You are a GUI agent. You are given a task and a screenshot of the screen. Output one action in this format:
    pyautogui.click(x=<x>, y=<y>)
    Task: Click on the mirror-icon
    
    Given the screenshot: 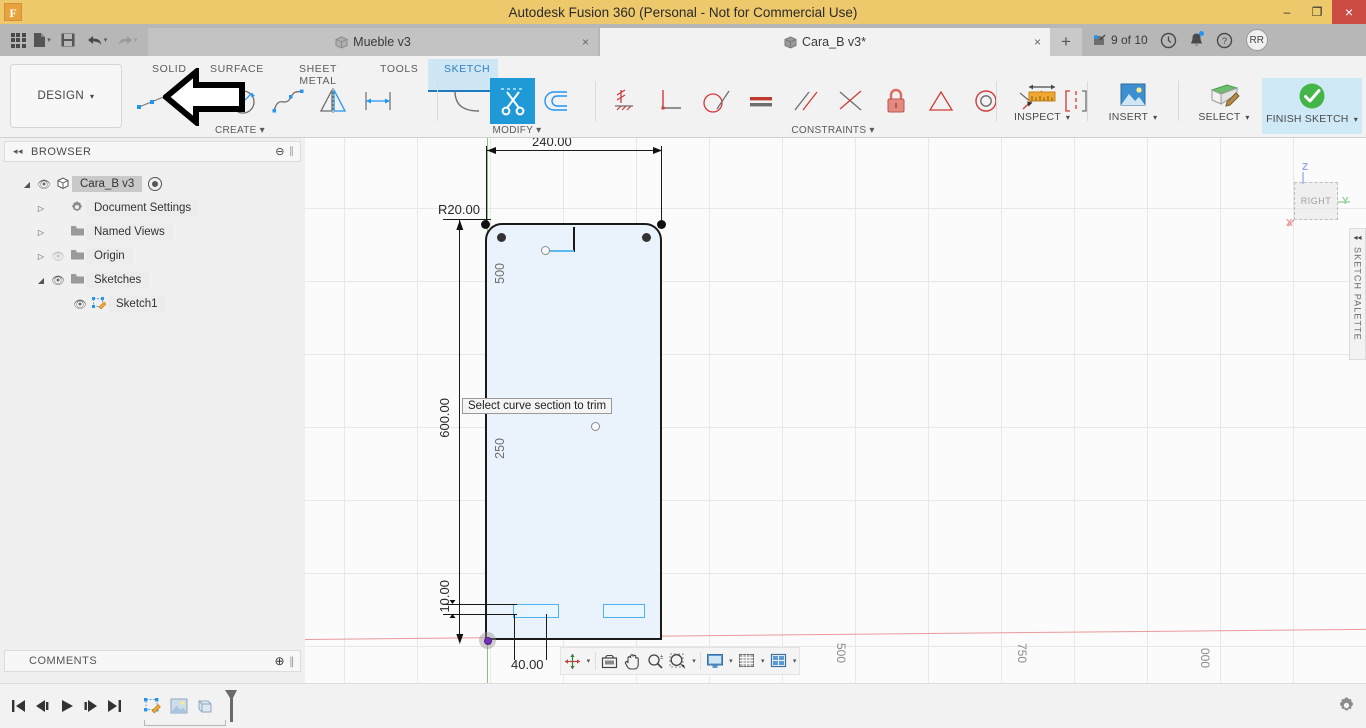 What is the action you would take?
    pyautogui.click(x=332, y=101)
    